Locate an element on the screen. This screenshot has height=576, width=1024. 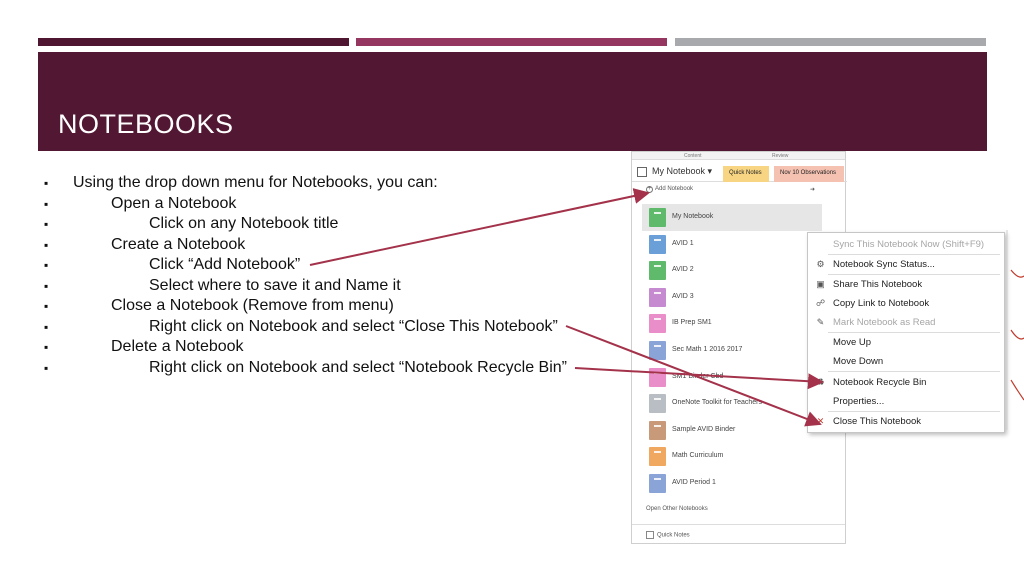
bullet-item: Delete a Notebook is located at coordinates (305, 347).